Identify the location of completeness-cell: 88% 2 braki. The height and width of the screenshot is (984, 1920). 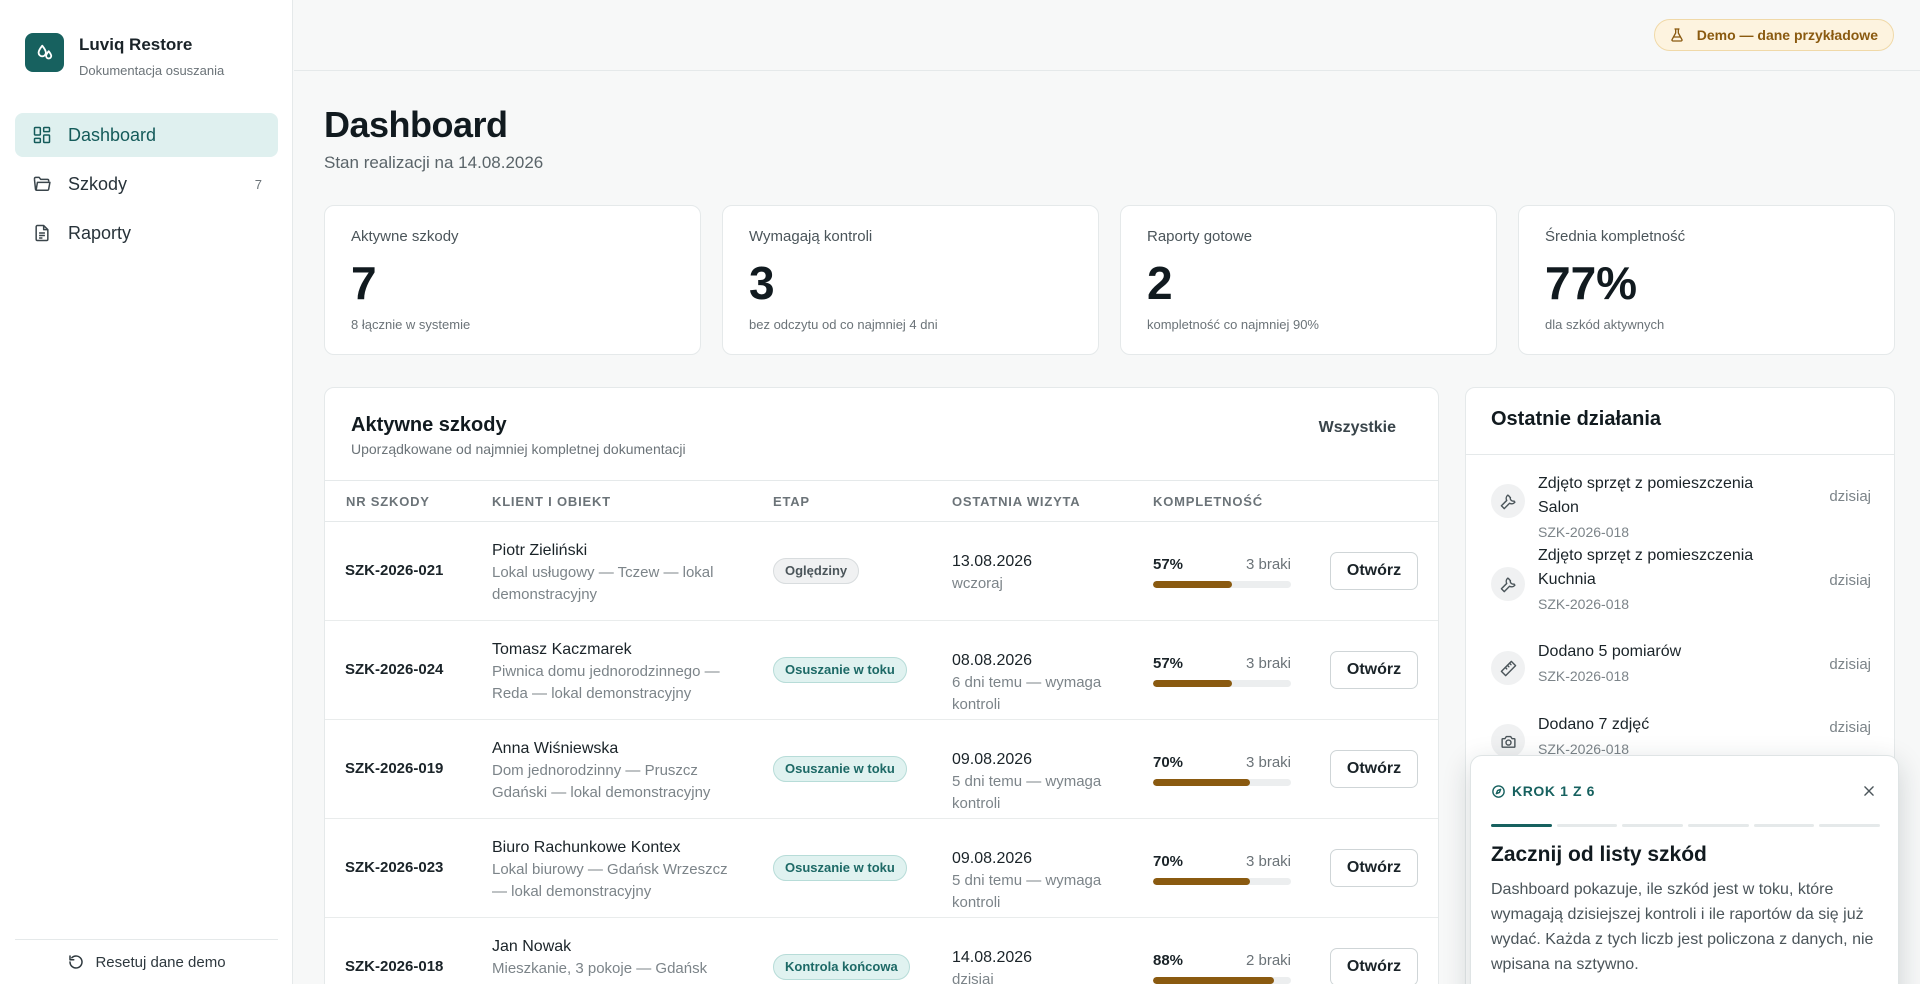
(1222, 968).